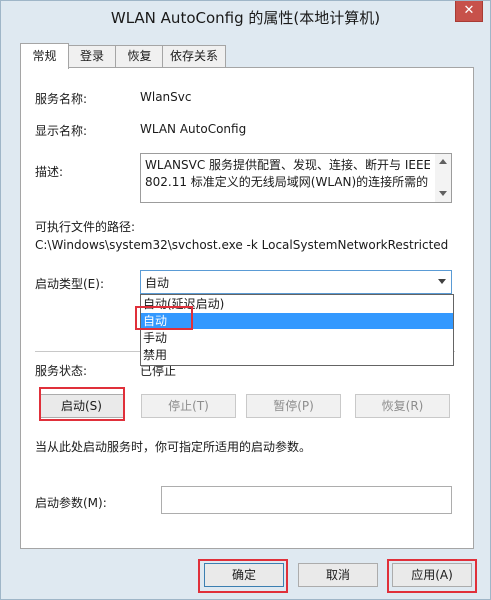 The image size is (491, 600). I want to click on description-line: 802.11 标准定义的无线局域网(WLAN)的连接所需的, so click(287, 182).